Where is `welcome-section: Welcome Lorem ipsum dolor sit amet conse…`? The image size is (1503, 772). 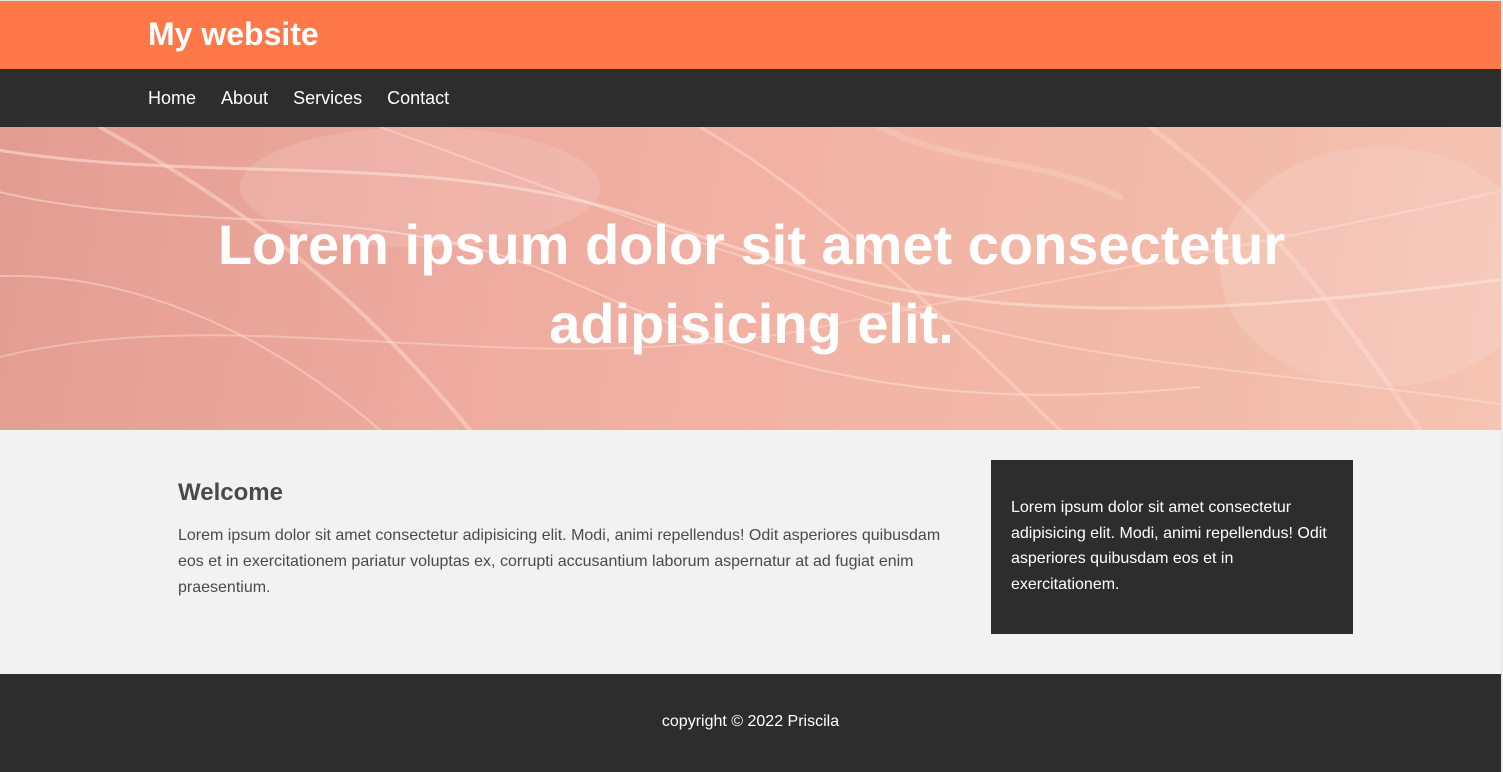
welcome-section: Welcome Lorem ipsum dolor sit amet conse… is located at coordinates (568, 539).